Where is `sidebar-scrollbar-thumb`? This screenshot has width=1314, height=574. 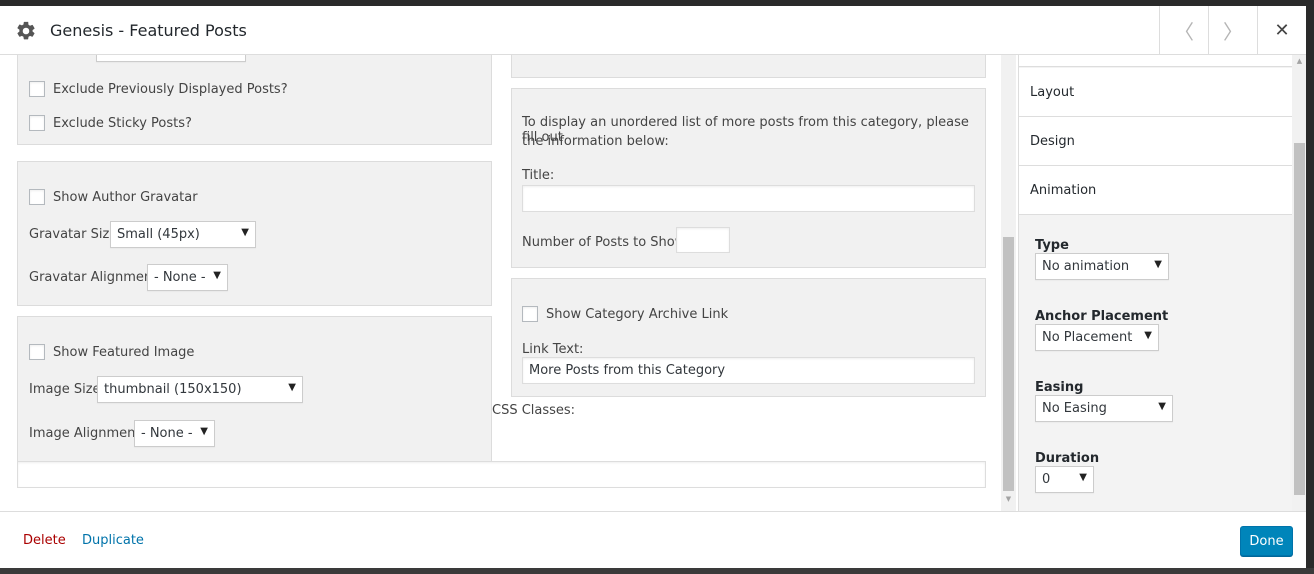 sidebar-scrollbar-thumb is located at coordinates (1299, 319).